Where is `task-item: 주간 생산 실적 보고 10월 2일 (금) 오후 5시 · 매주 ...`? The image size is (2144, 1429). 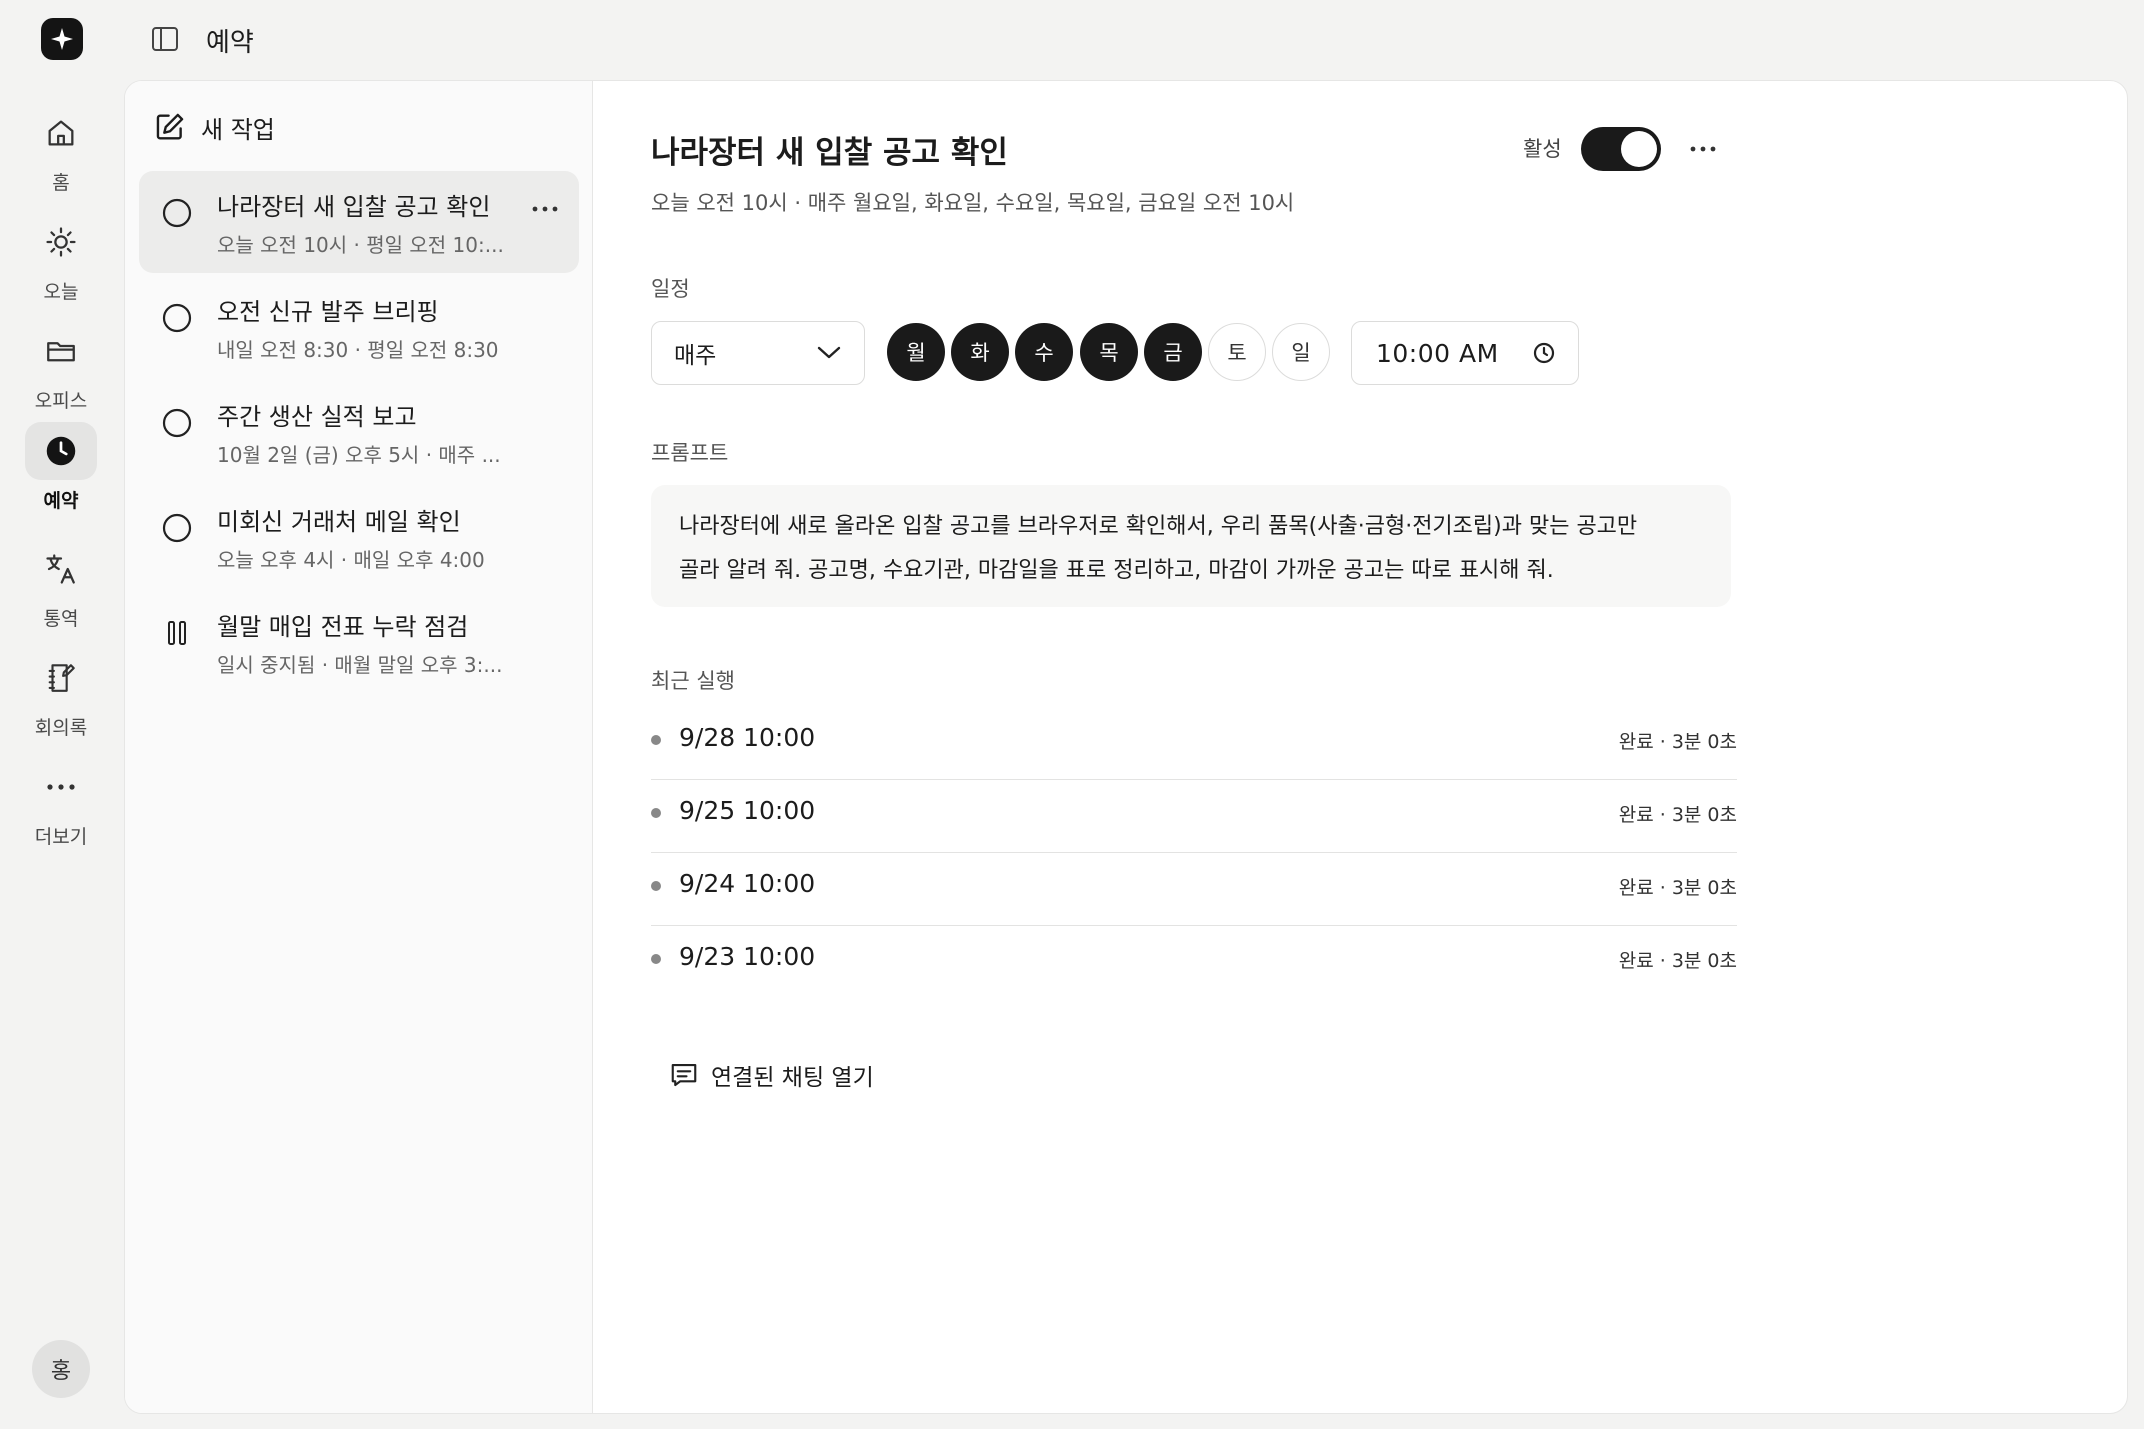
task-item: 주간 생산 실적 보고 10월 2일 (금) 오후 5시 · 매주 ... is located at coordinates (359, 432).